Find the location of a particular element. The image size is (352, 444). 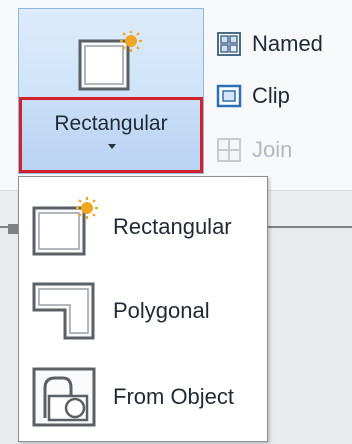

clip-button: Clip is located at coordinates (284, 96).